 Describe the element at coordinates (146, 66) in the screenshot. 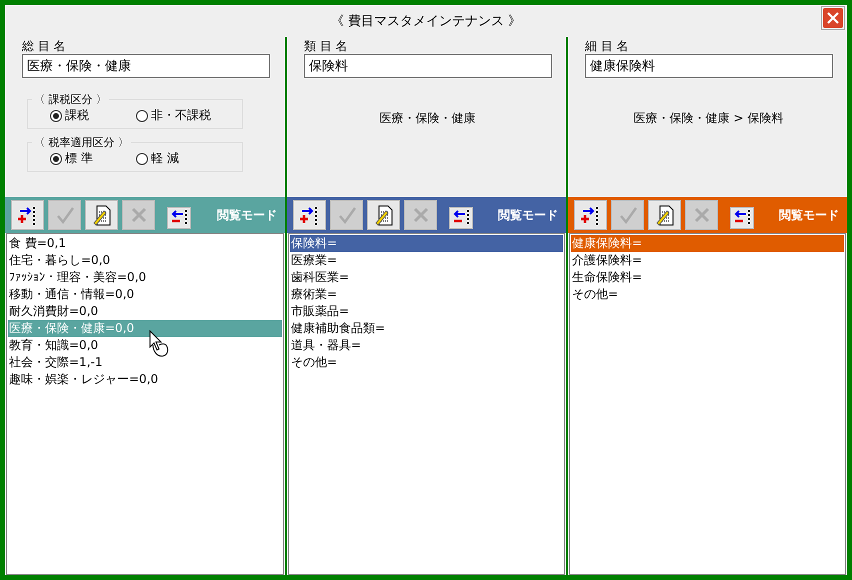

I see `input-field: 医療・保険・健康` at that location.